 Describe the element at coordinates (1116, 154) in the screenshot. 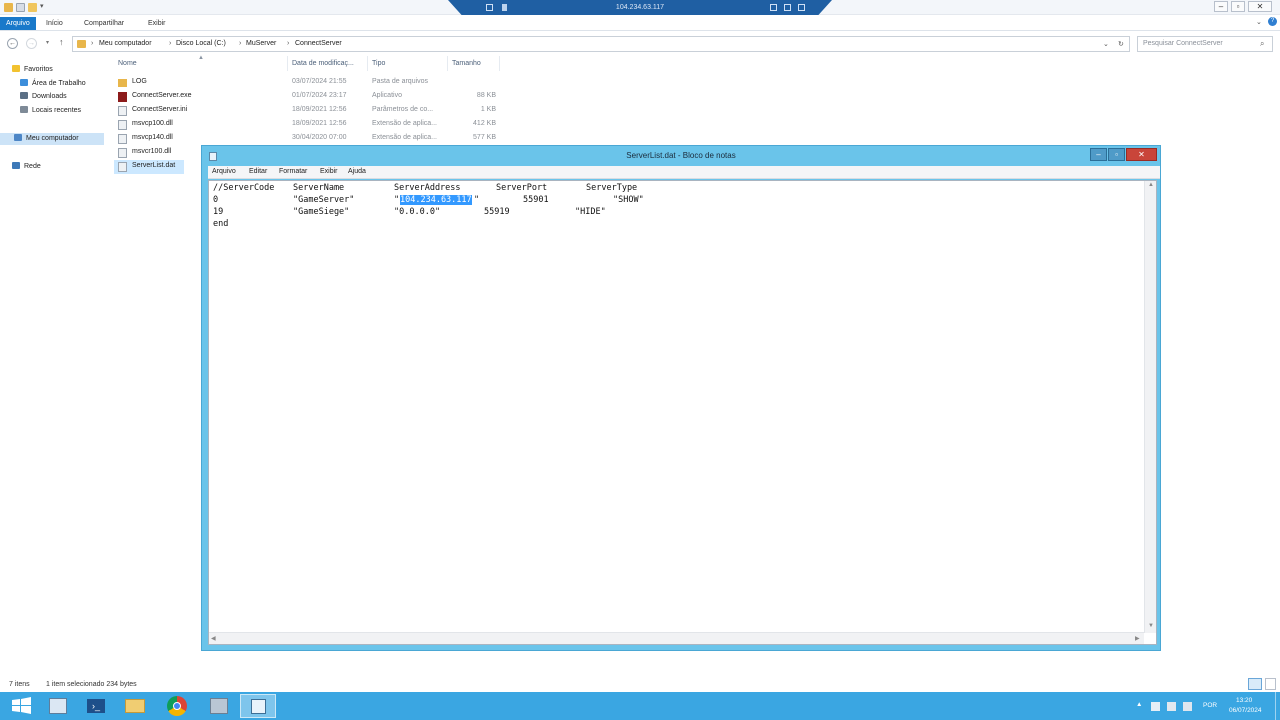

I see `notepad-maximize-button: ▫` at that location.